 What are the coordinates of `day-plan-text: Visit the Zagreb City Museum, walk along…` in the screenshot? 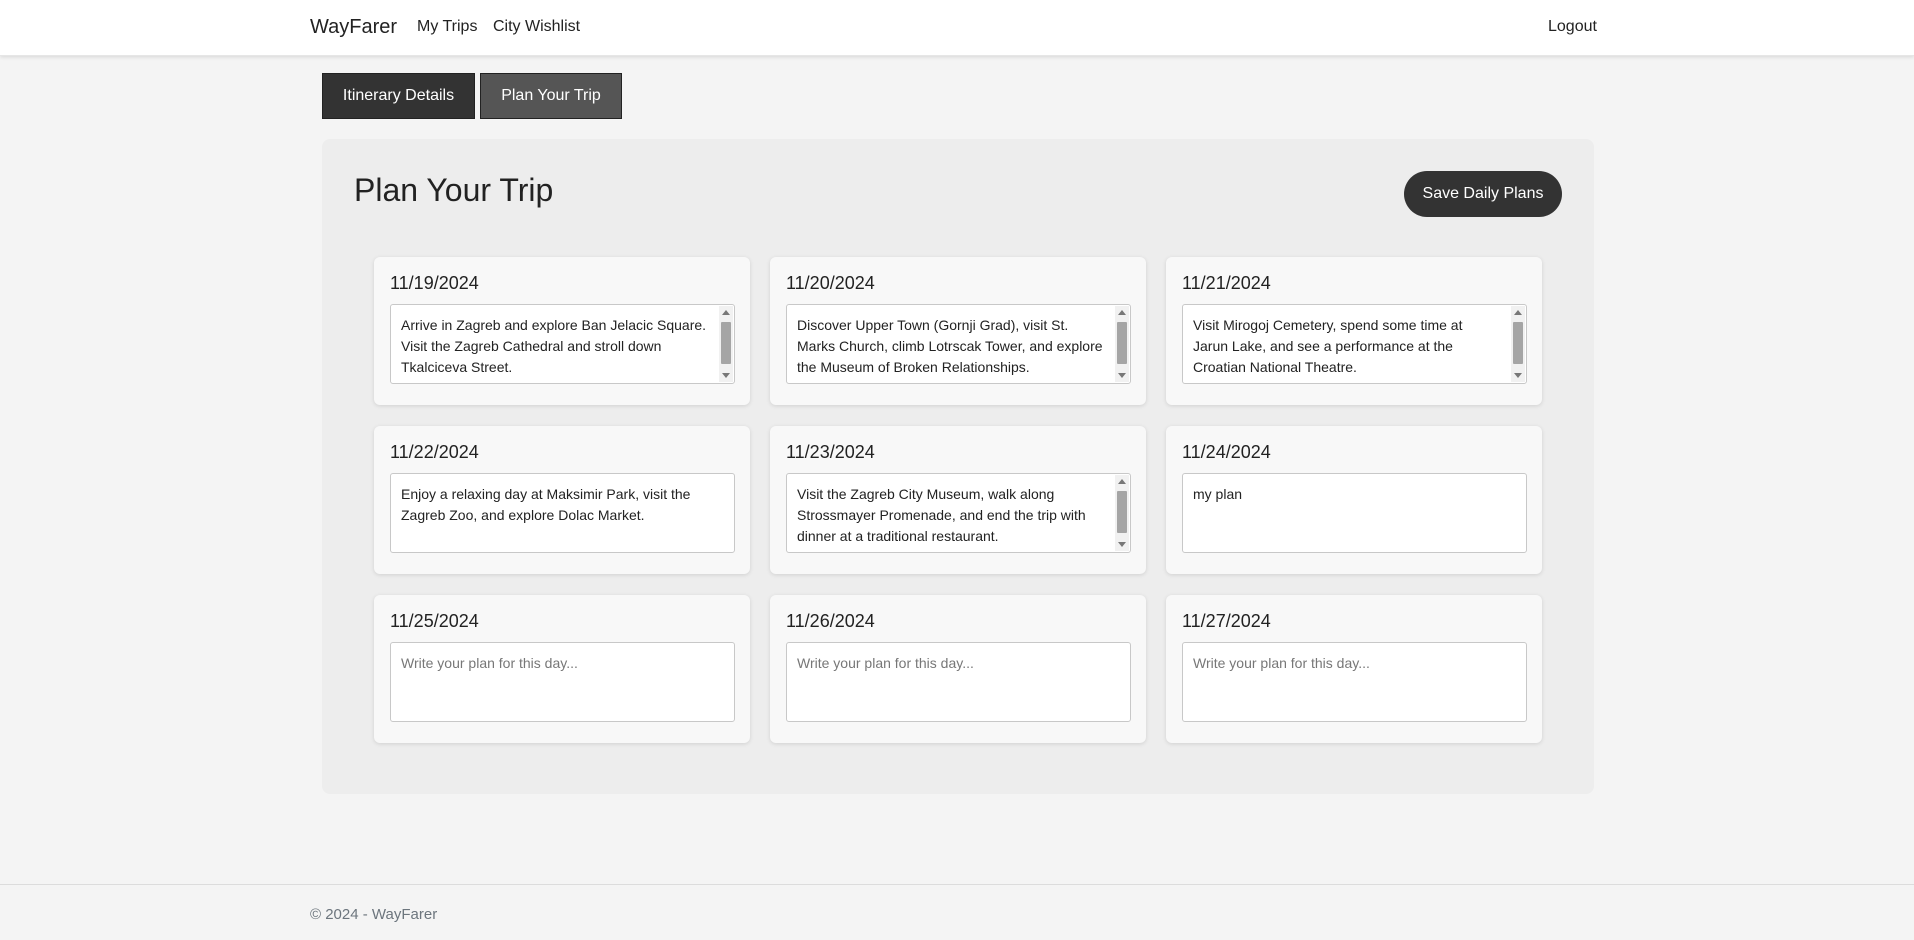 It's located at (941, 515).